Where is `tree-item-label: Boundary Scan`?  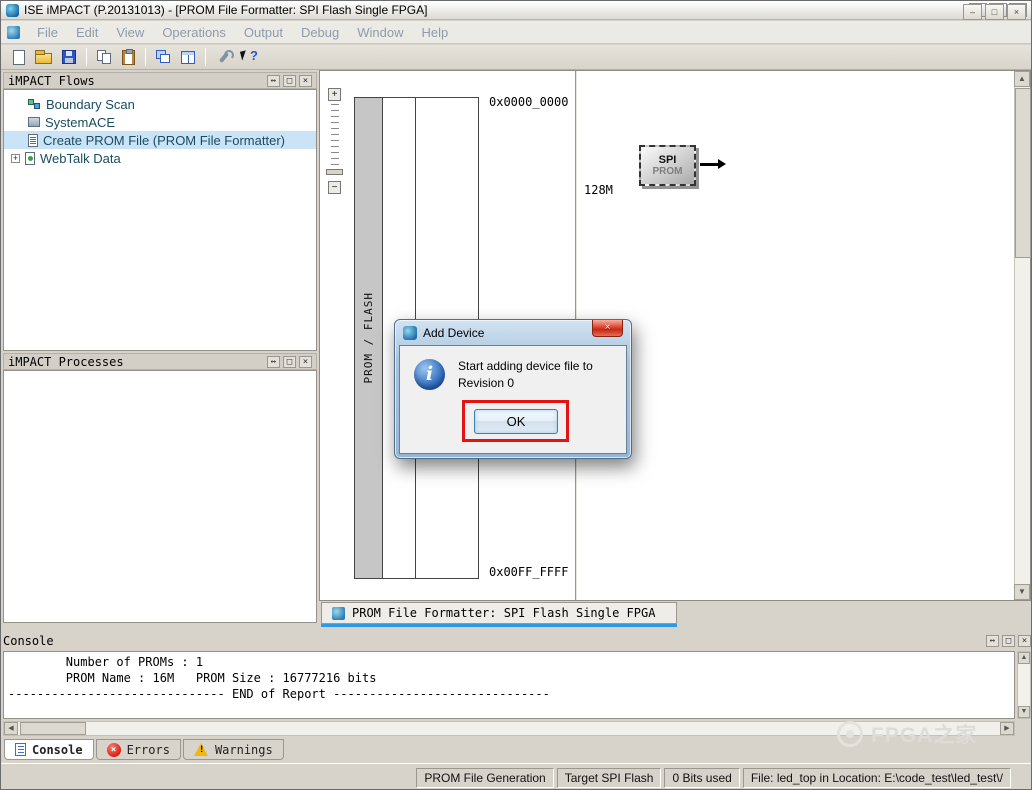 tree-item-label: Boundary Scan is located at coordinates (90, 104).